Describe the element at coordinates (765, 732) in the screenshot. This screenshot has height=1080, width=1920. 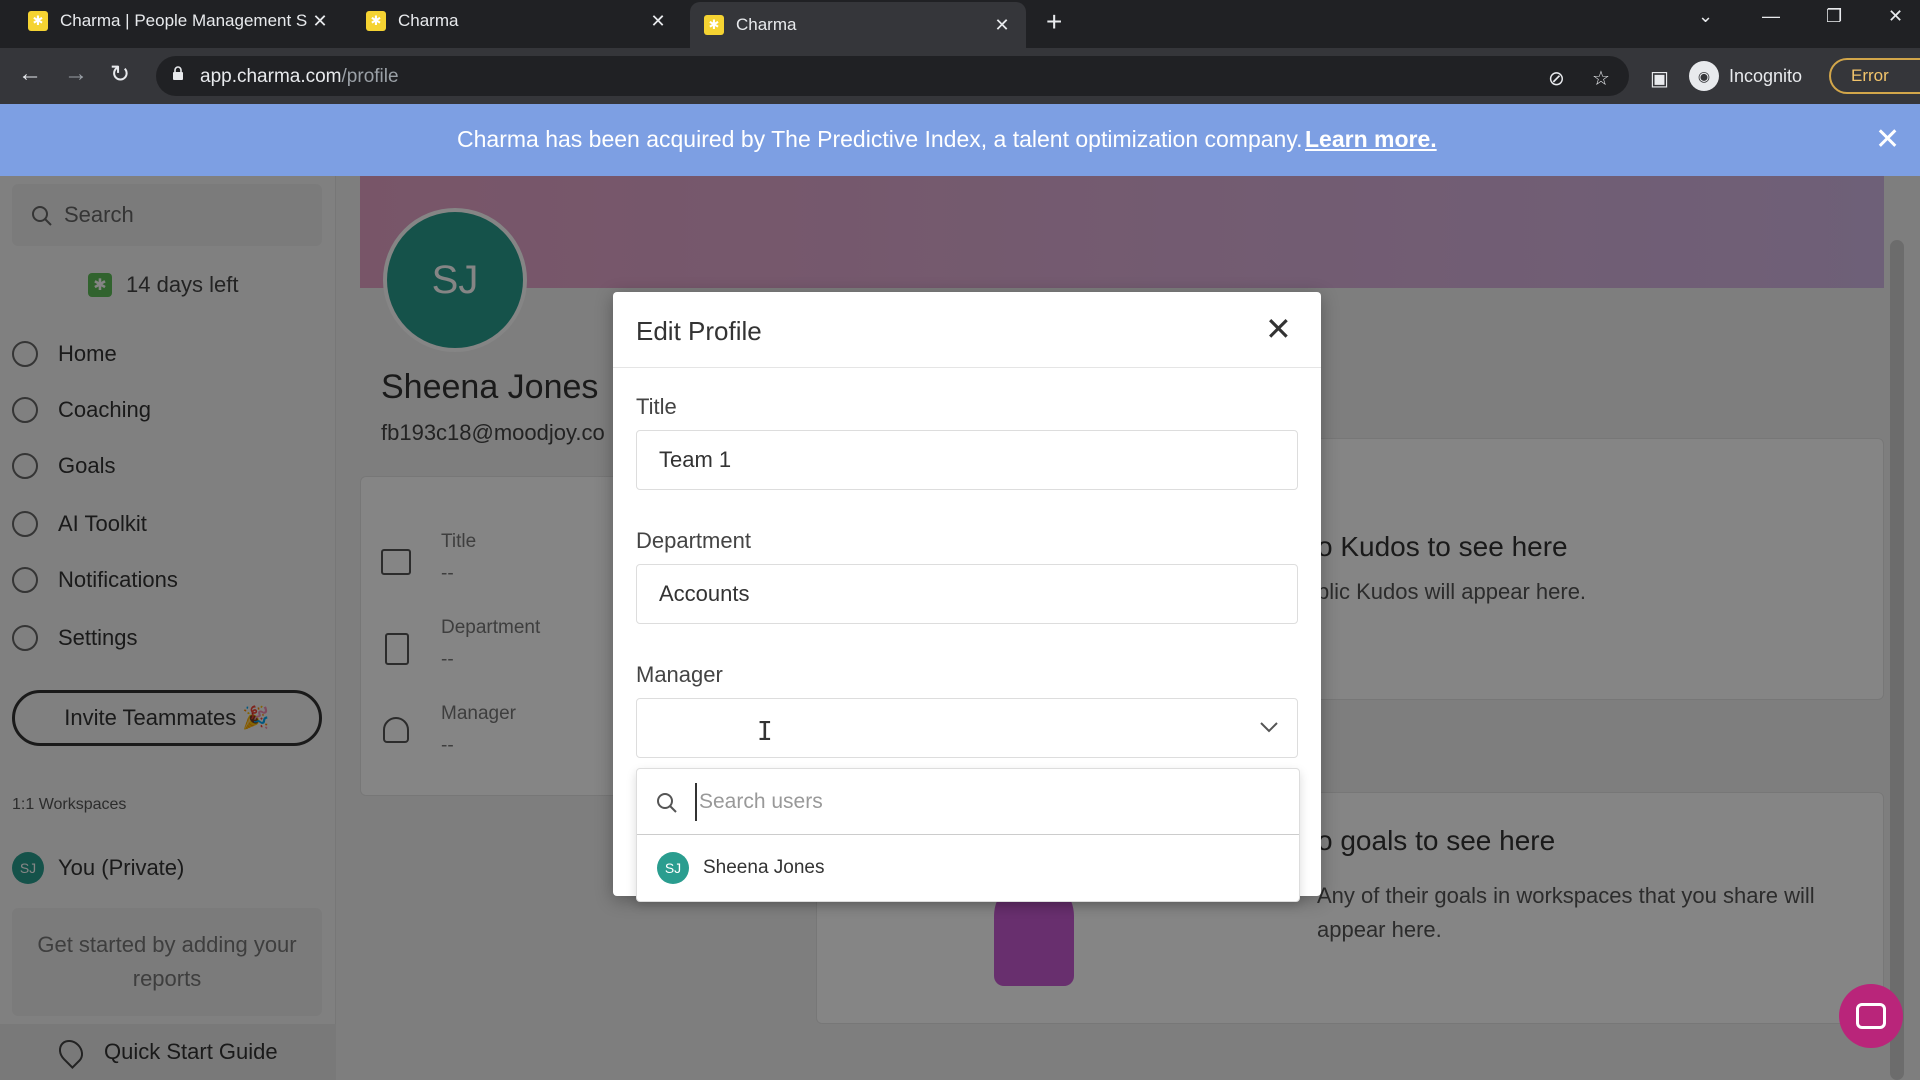
I see `text-cursor-icon: I` at that location.